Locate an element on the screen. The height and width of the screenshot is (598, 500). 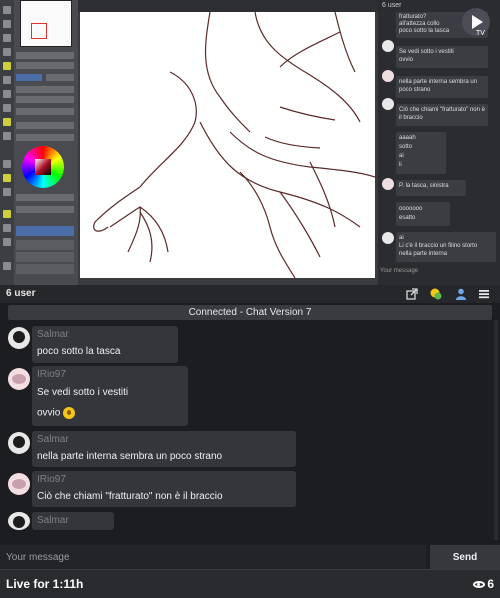
message-text: ovvio is located at coordinates (49, 413).